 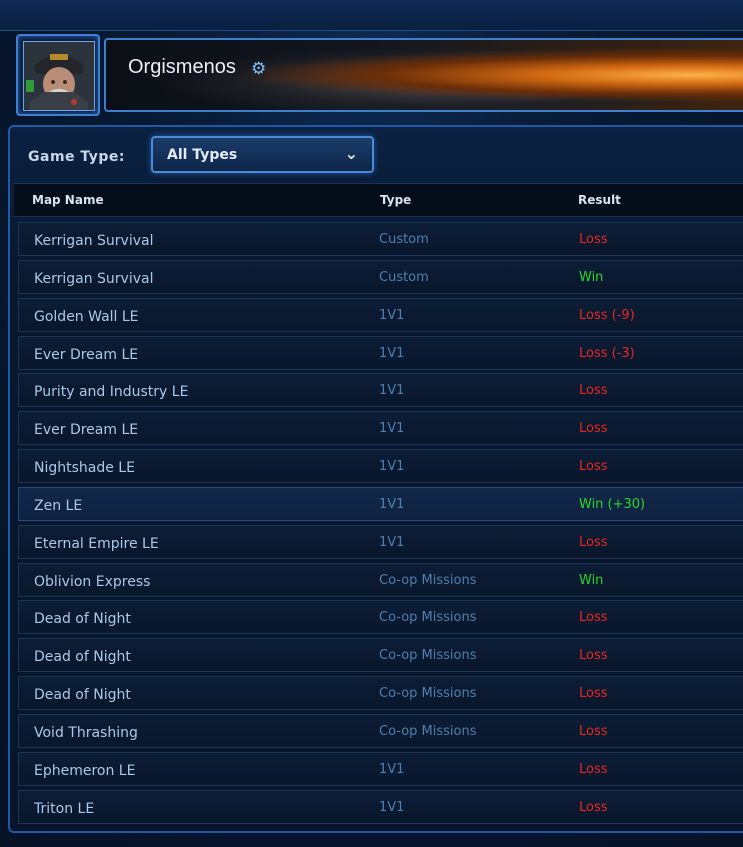 I want to click on map-name: Triton LE, so click(x=64, y=808).